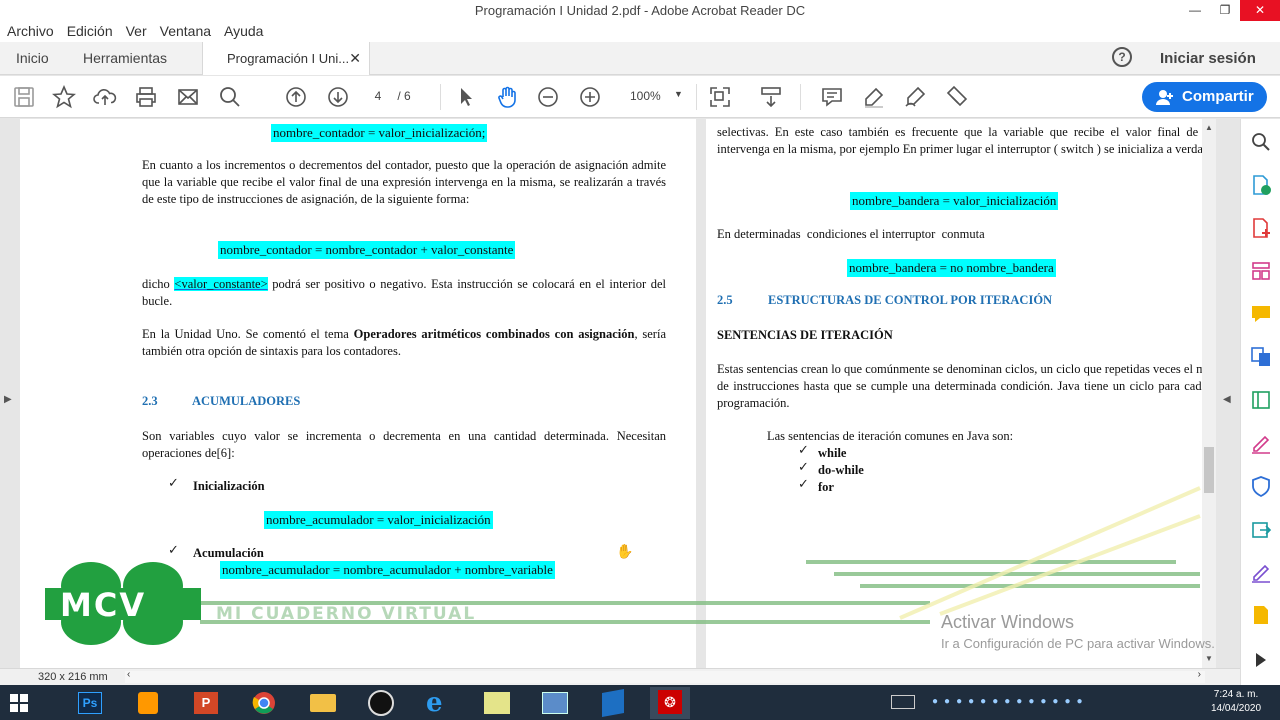  What do you see at coordinates (548, 97) in the screenshot?
I see `zoom-out-icon` at bounding box center [548, 97].